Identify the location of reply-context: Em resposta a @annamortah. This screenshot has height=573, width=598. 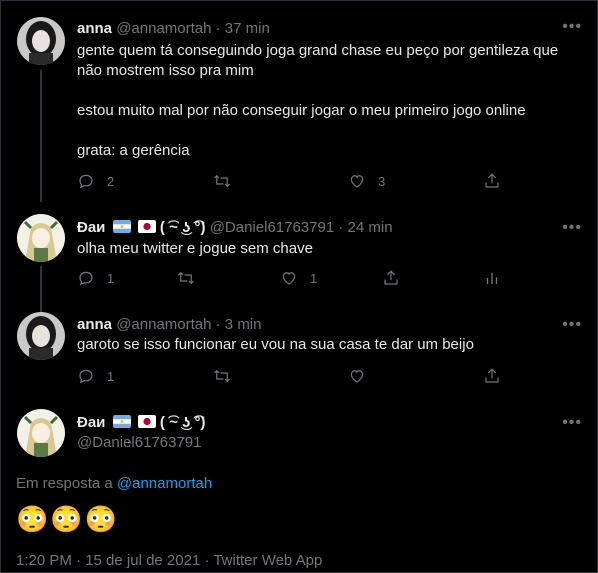
(114, 483).